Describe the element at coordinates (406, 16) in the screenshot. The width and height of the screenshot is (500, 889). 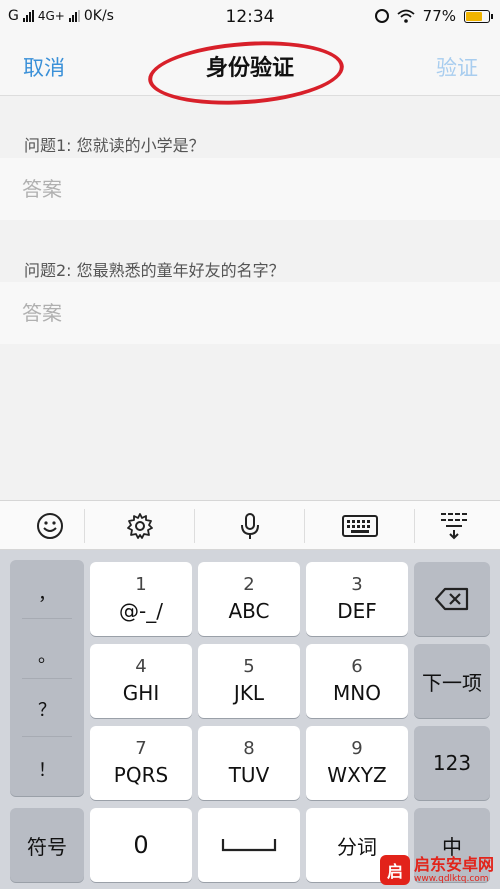
I see `wifi-icon` at that location.